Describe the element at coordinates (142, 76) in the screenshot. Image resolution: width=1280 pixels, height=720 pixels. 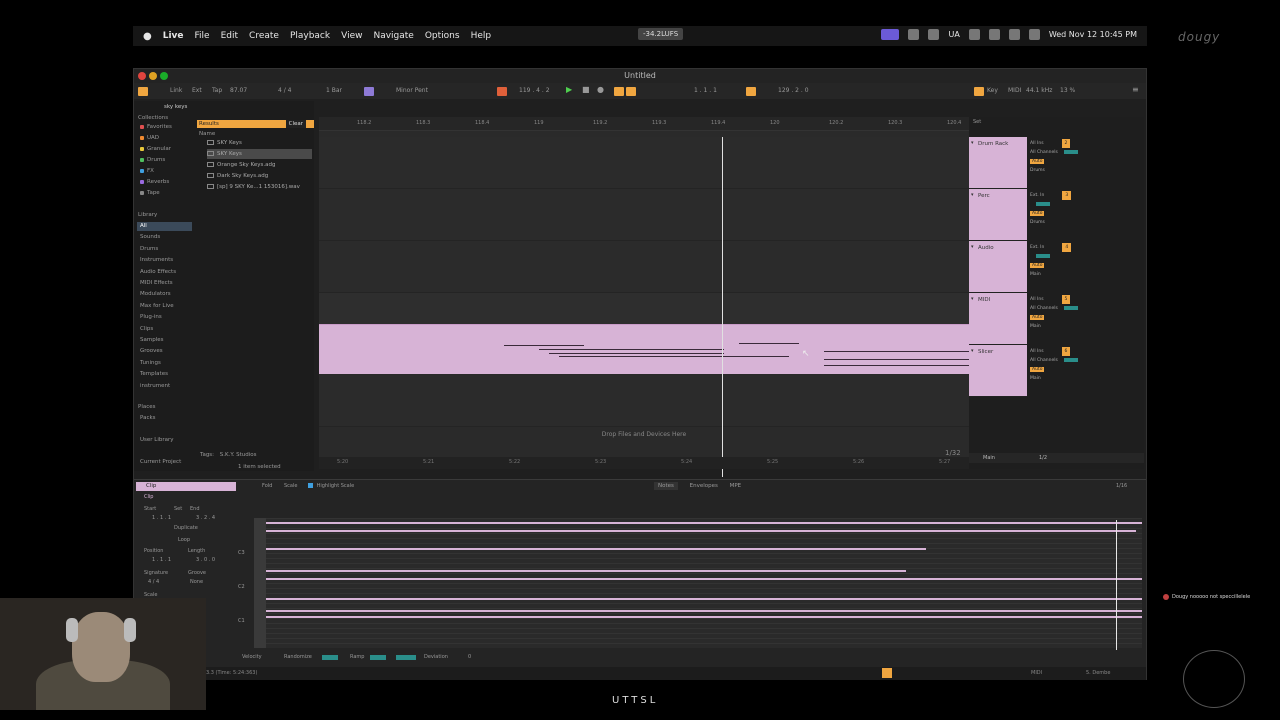
I see `close-icon` at that location.